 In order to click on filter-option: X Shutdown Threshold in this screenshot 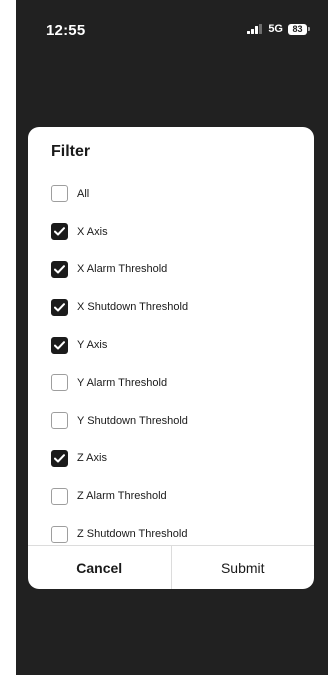, I will do `click(176, 307)`.